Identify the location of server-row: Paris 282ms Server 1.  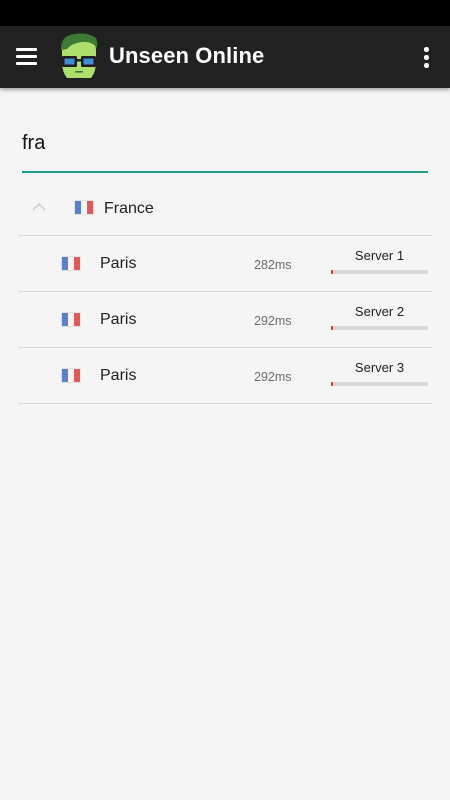
(225, 264).